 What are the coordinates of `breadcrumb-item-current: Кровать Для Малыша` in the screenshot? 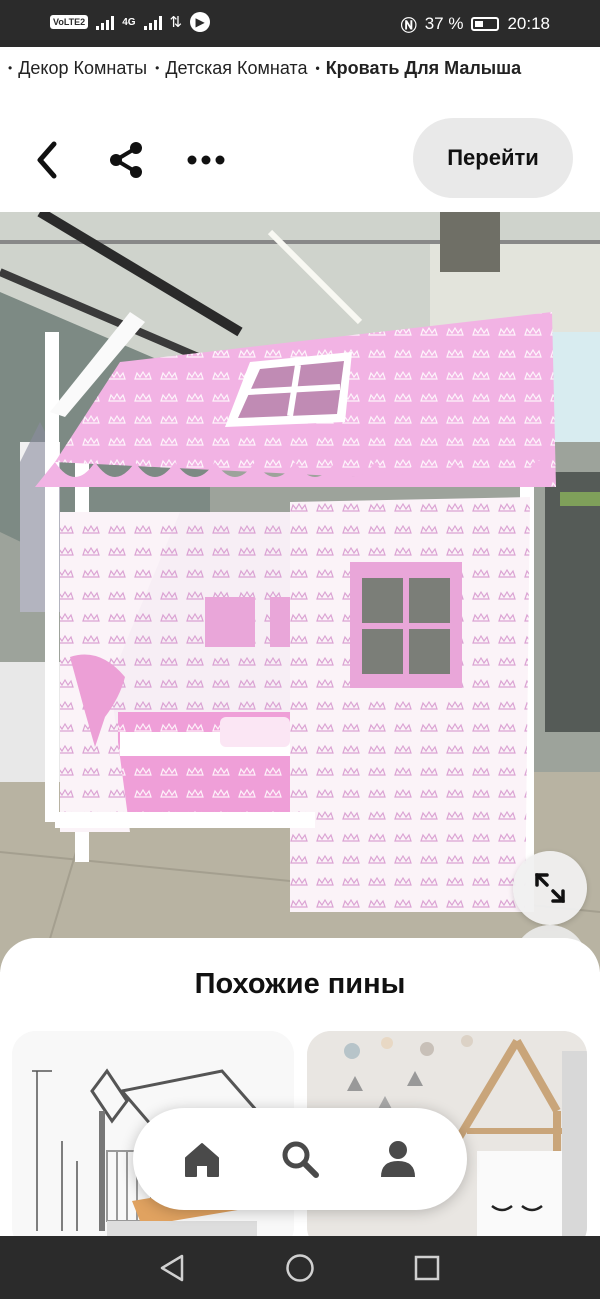 It's located at (418, 73).